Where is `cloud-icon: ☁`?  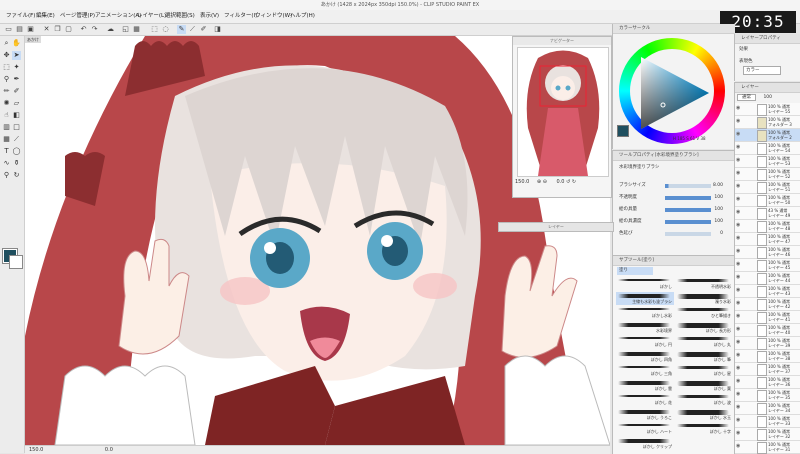 cloud-icon: ☁ is located at coordinates (110, 29).